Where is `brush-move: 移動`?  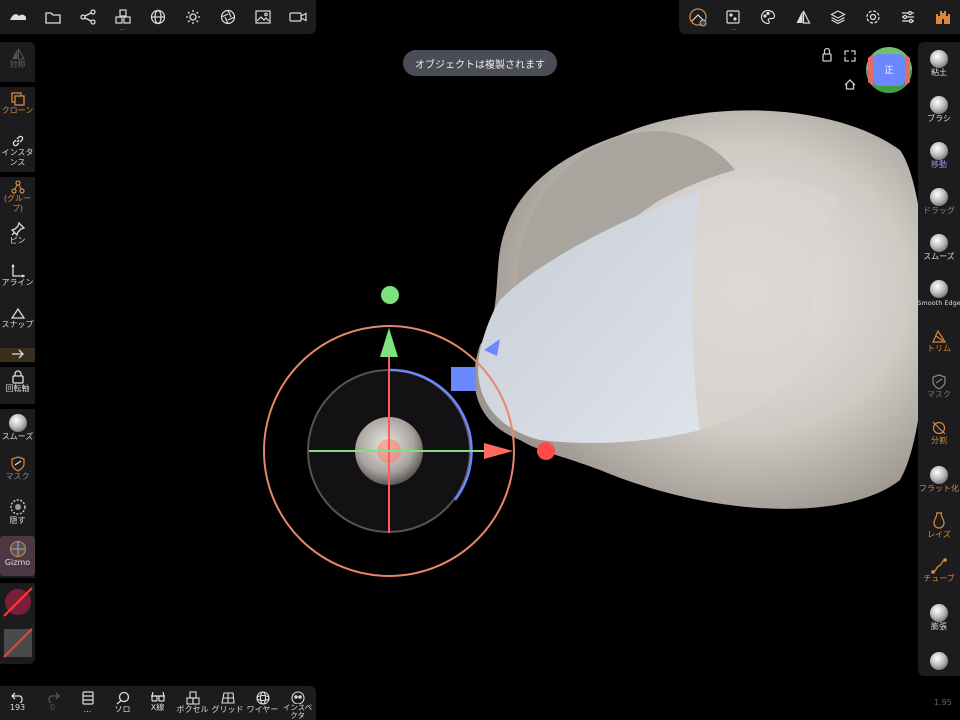 brush-move: 移動 is located at coordinates (939, 156).